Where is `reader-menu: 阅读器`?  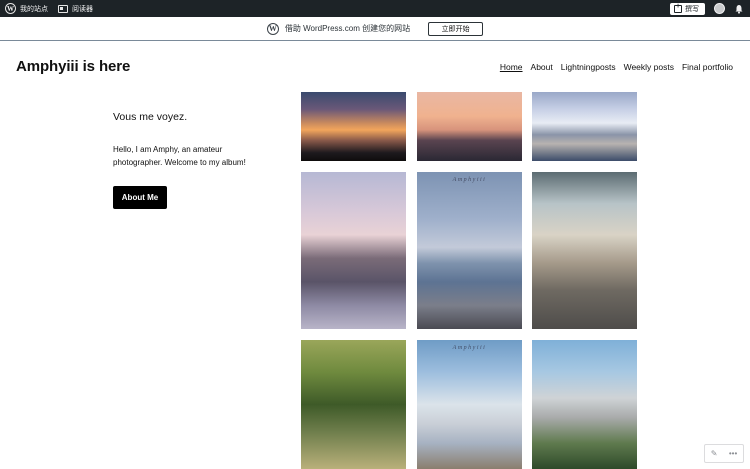 reader-menu: 阅读器 is located at coordinates (75, 8).